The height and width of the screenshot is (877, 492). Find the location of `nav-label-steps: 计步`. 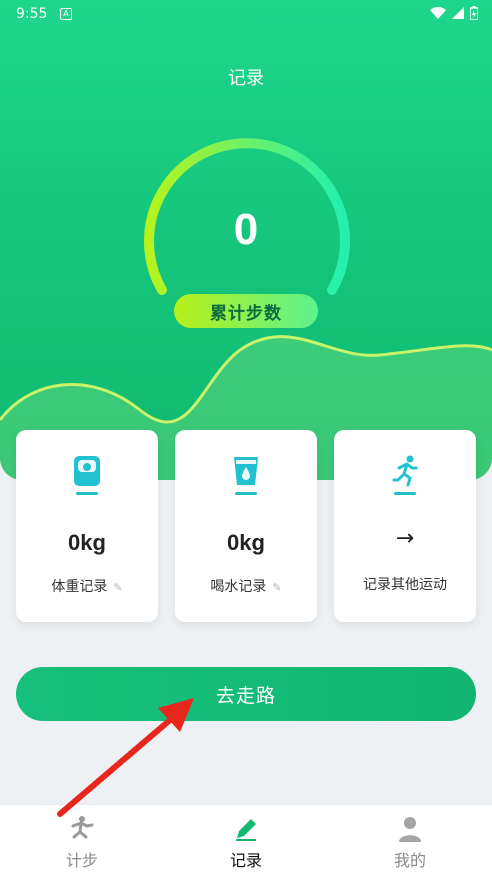

nav-label-steps: 计步 is located at coordinates (81, 860).